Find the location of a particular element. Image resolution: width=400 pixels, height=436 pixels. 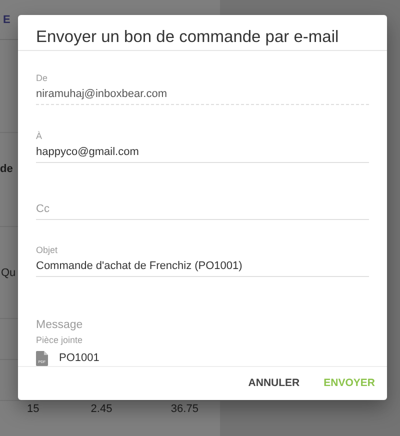

text-field: happyco@gmail.com is located at coordinates (202, 152).